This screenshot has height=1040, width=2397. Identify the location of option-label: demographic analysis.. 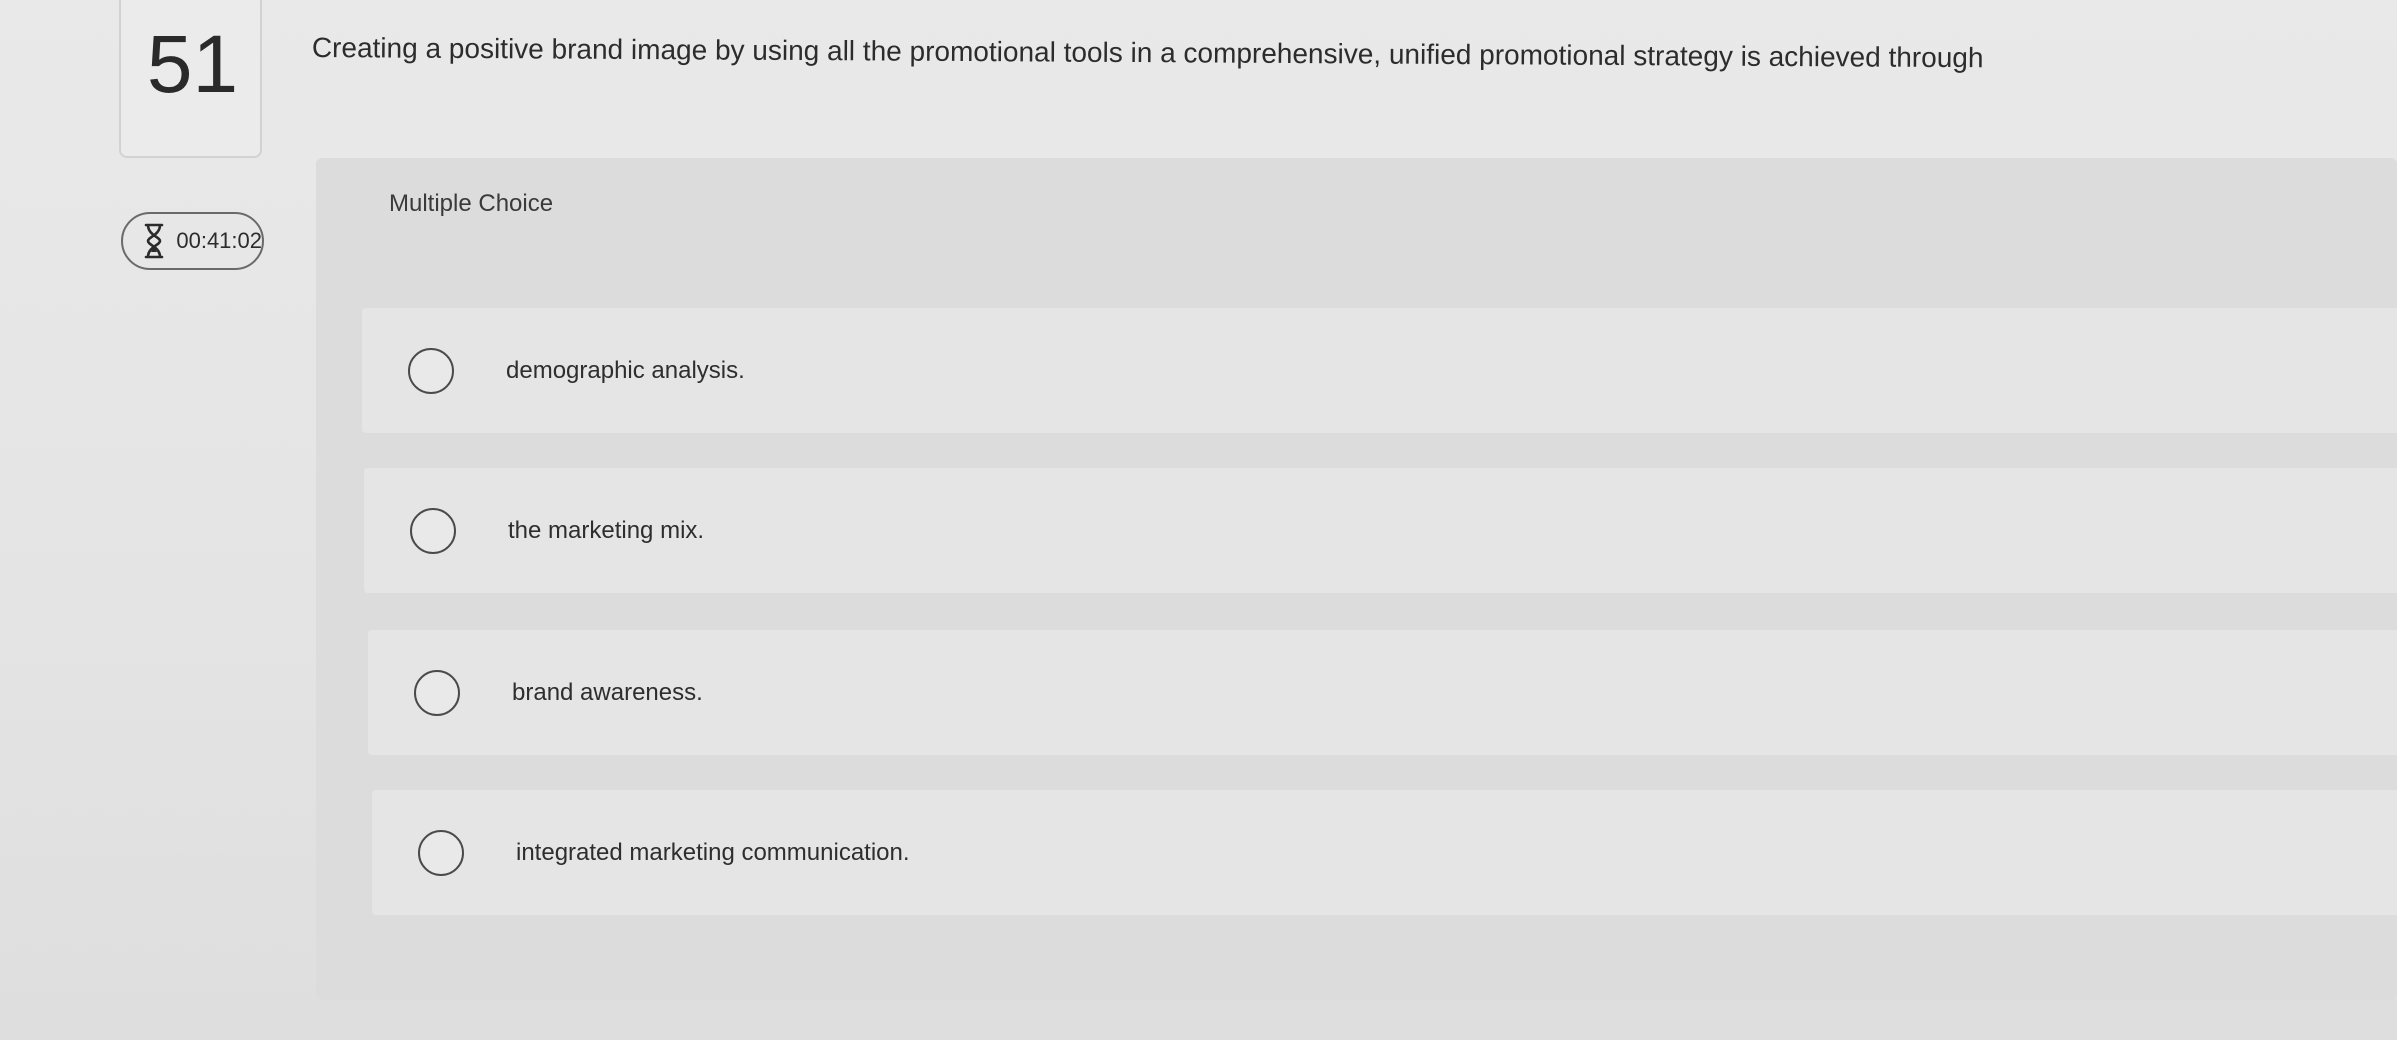
(625, 370).